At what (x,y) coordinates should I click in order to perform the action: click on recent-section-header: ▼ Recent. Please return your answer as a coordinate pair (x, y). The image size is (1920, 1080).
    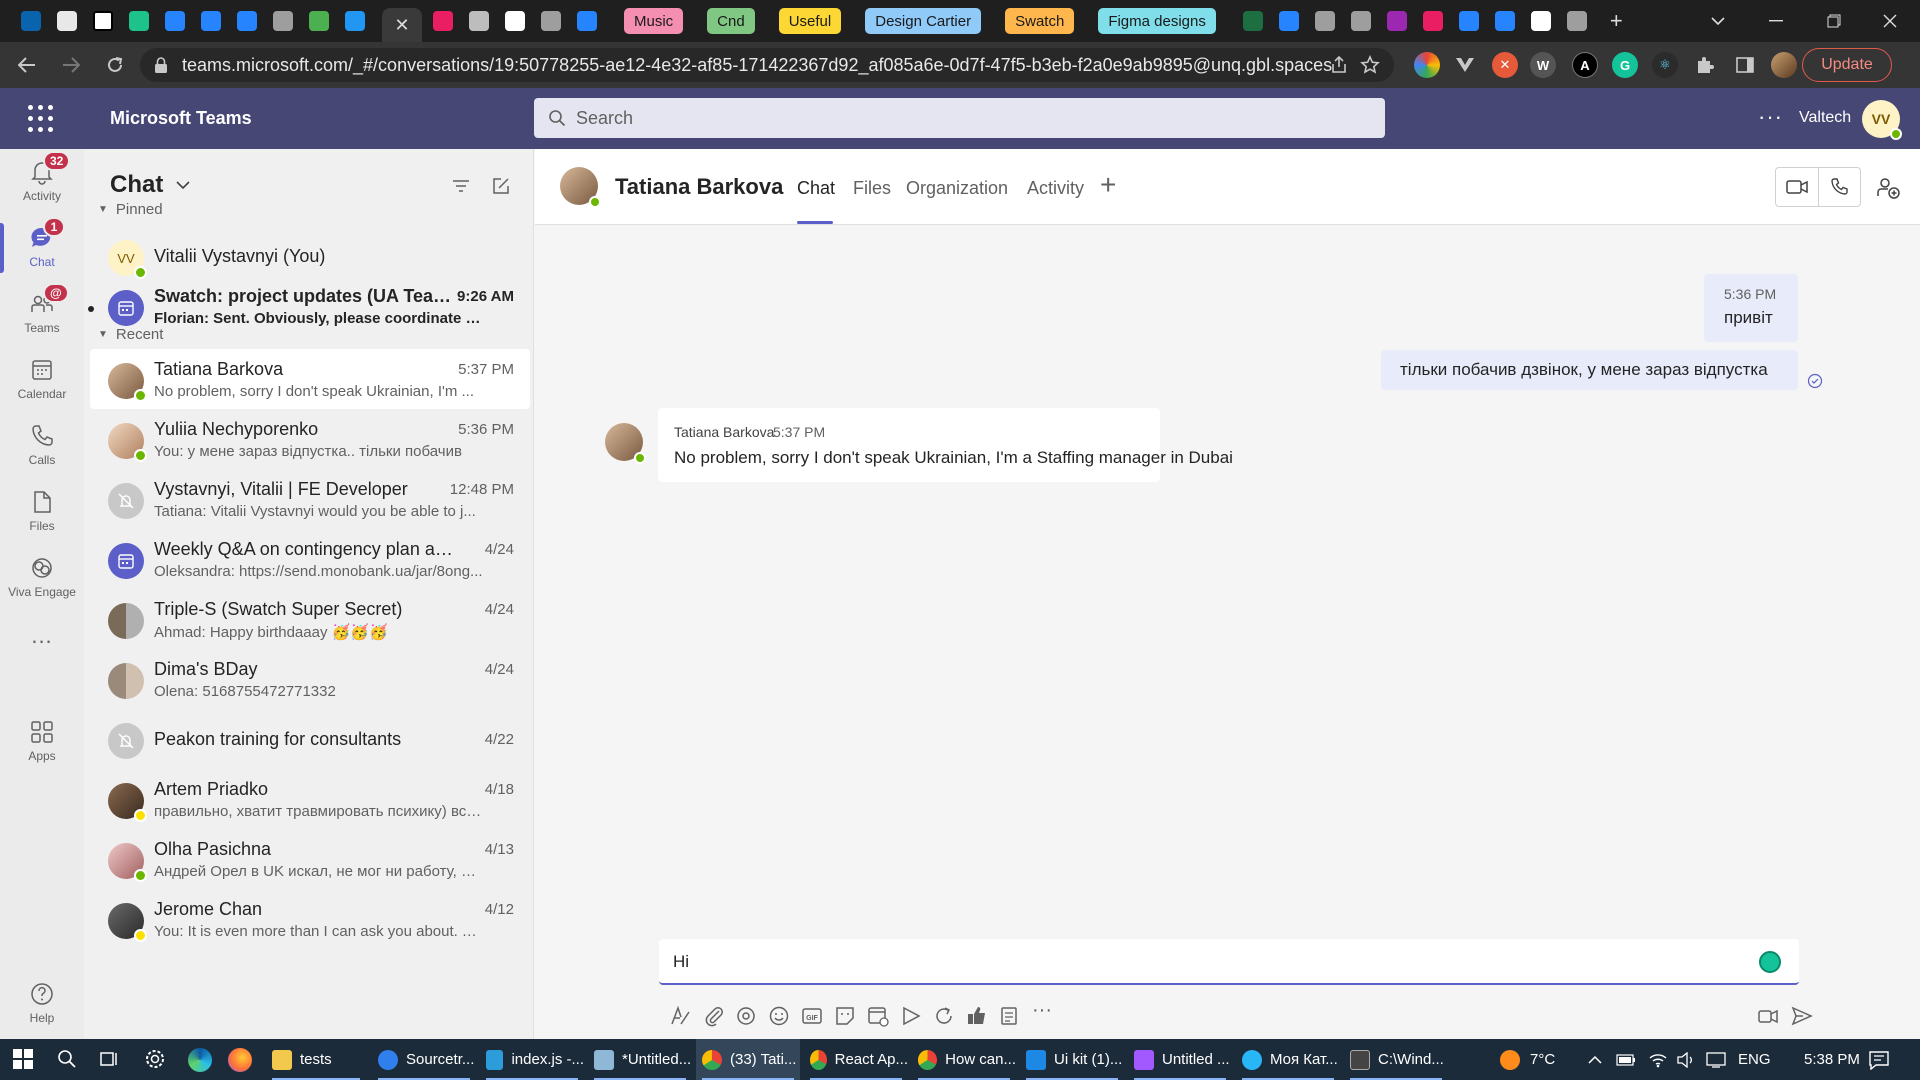
    Looking at the image, I should click on (130, 334).